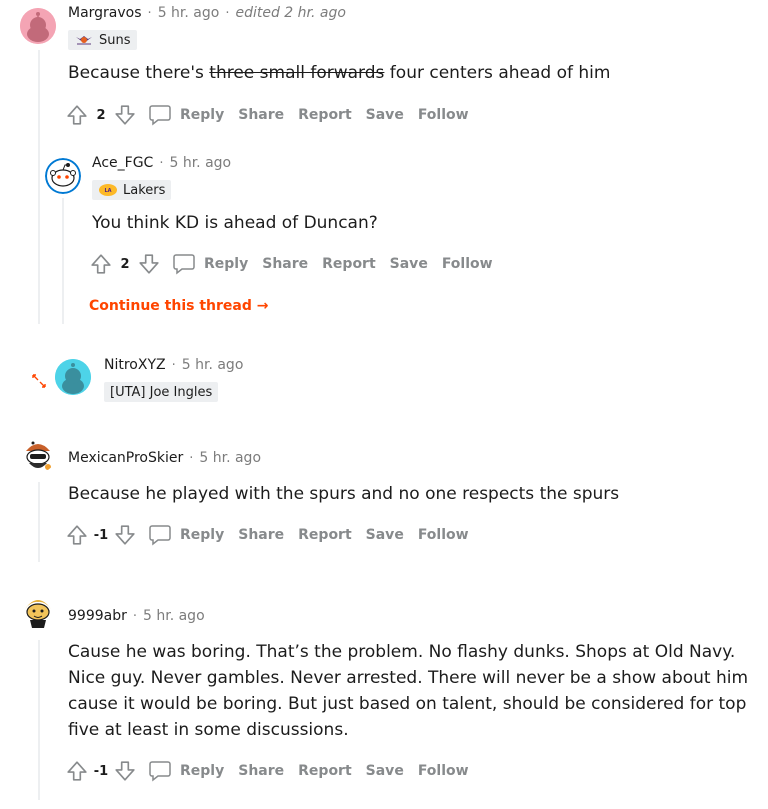 The image size is (768, 809). What do you see at coordinates (125, 458) in the screenshot?
I see `author-name: MexicanProSkier` at bounding box center [125, 458].